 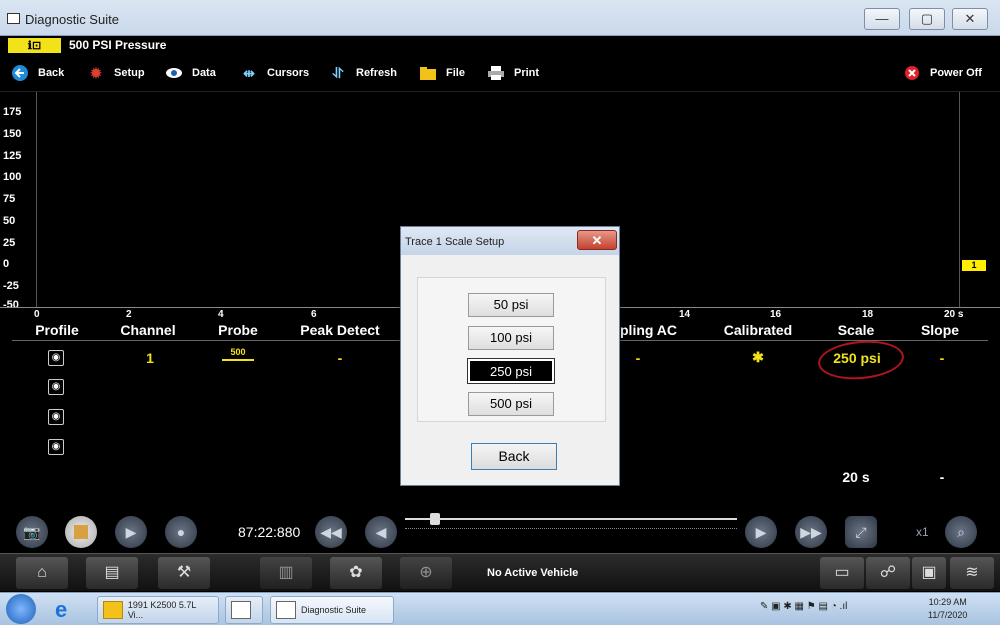 I want to click on home-button: ⌂, so click(x=42, y=573).